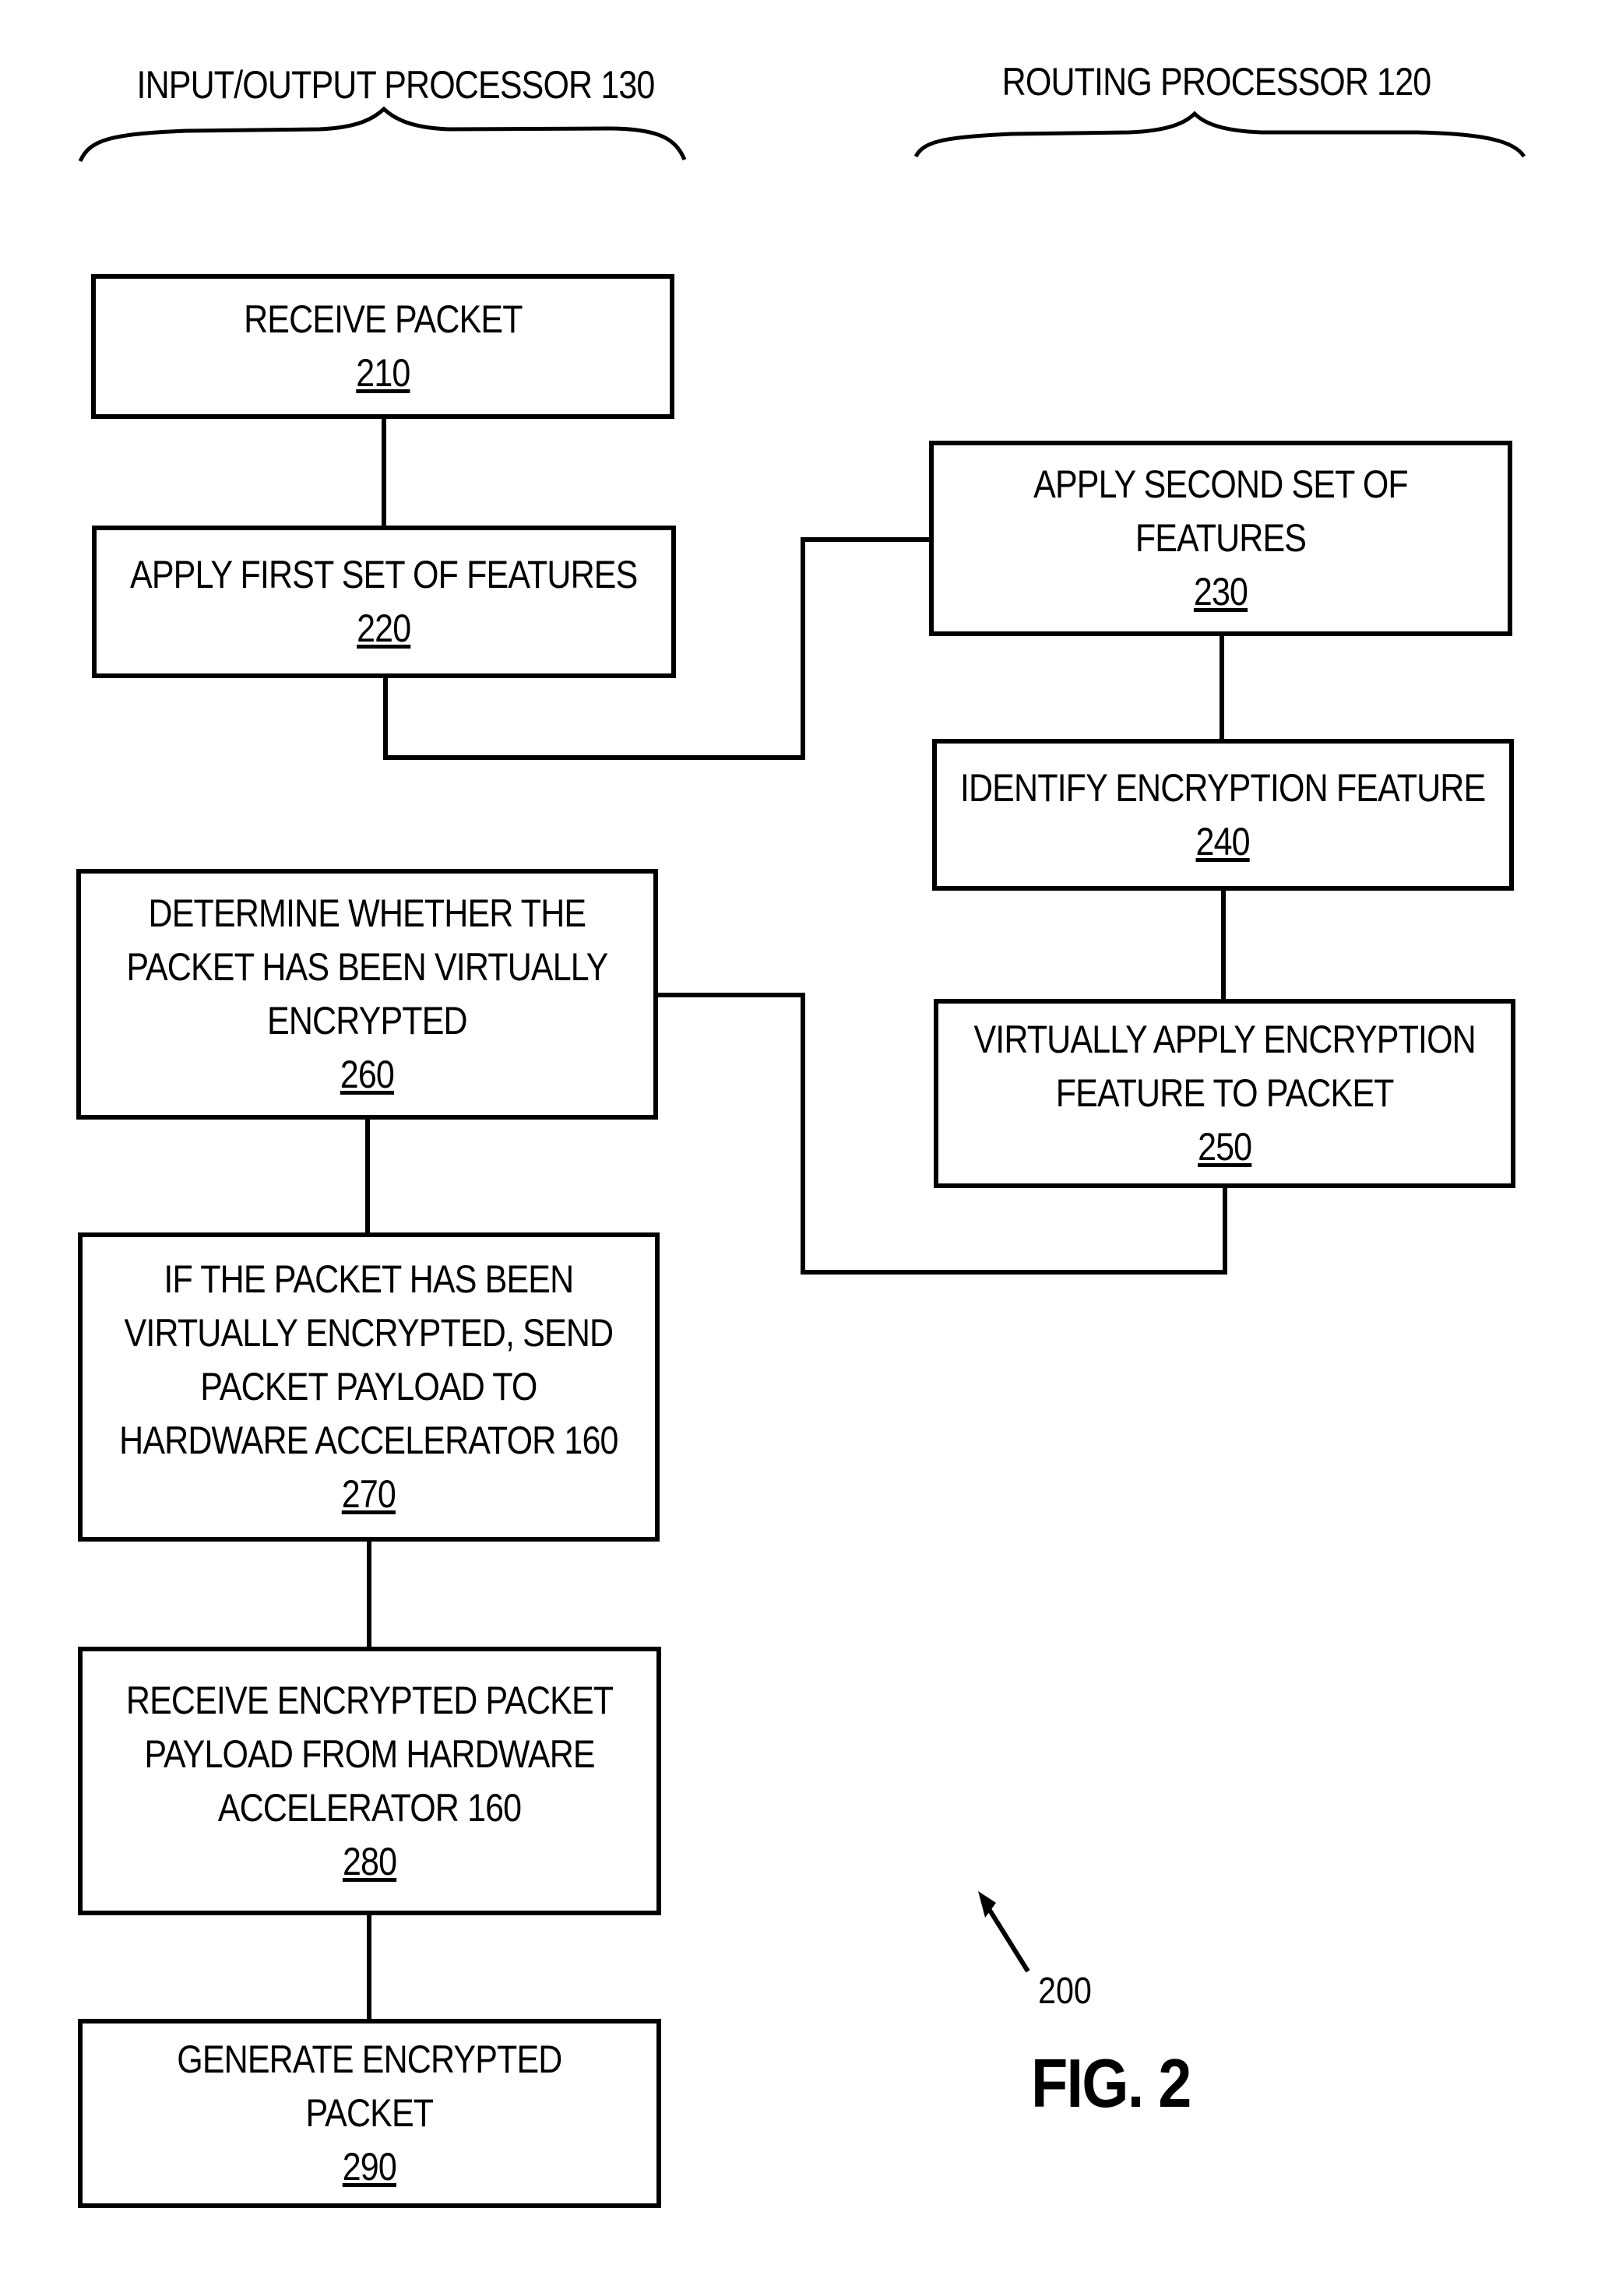  I want to click on figure-reference-number: 200, so click(1065, 1992).